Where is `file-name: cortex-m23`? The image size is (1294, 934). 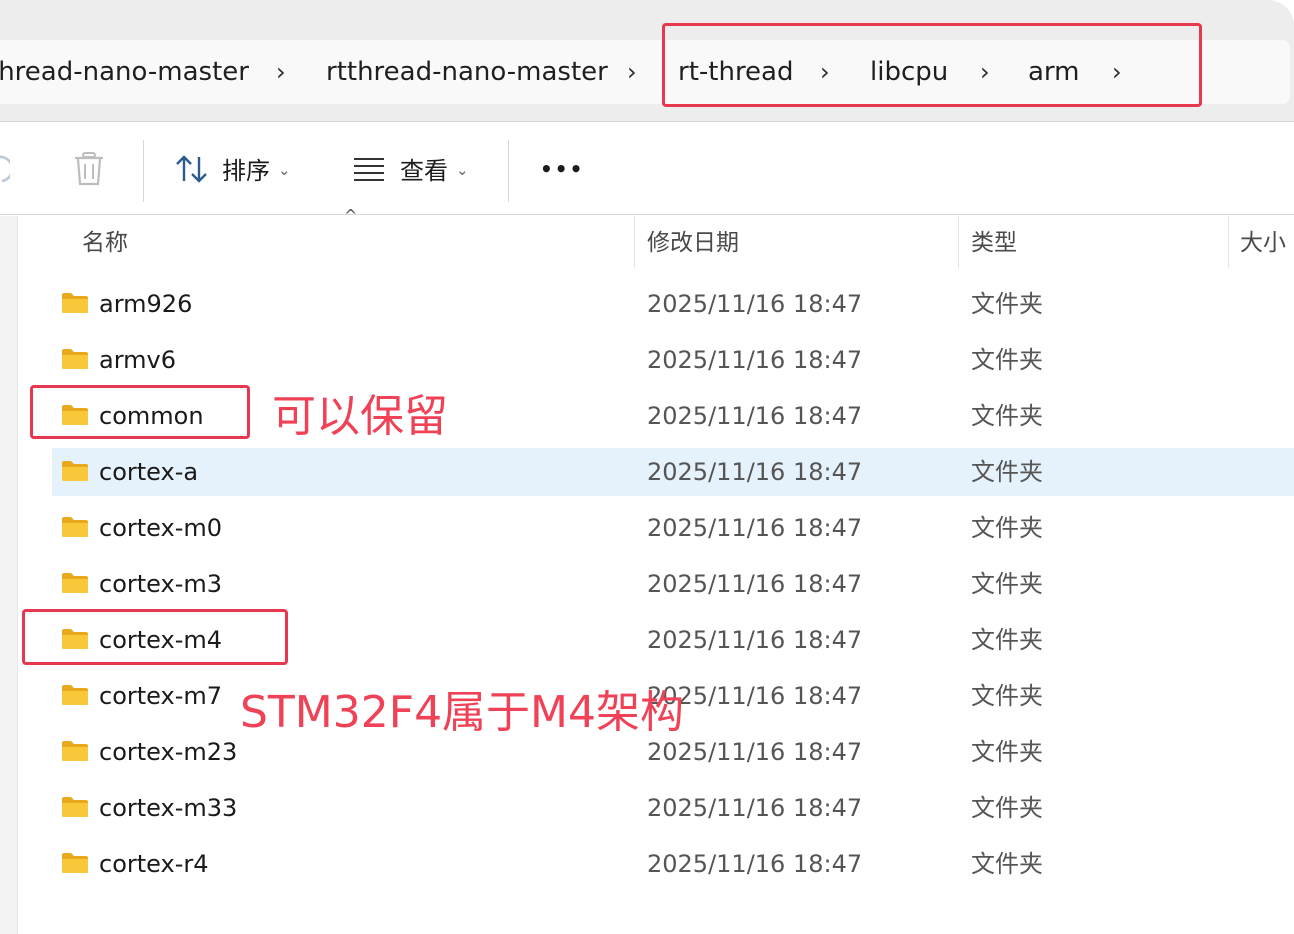 file-name: cortex-m23 is located at coordinates (168, 752).